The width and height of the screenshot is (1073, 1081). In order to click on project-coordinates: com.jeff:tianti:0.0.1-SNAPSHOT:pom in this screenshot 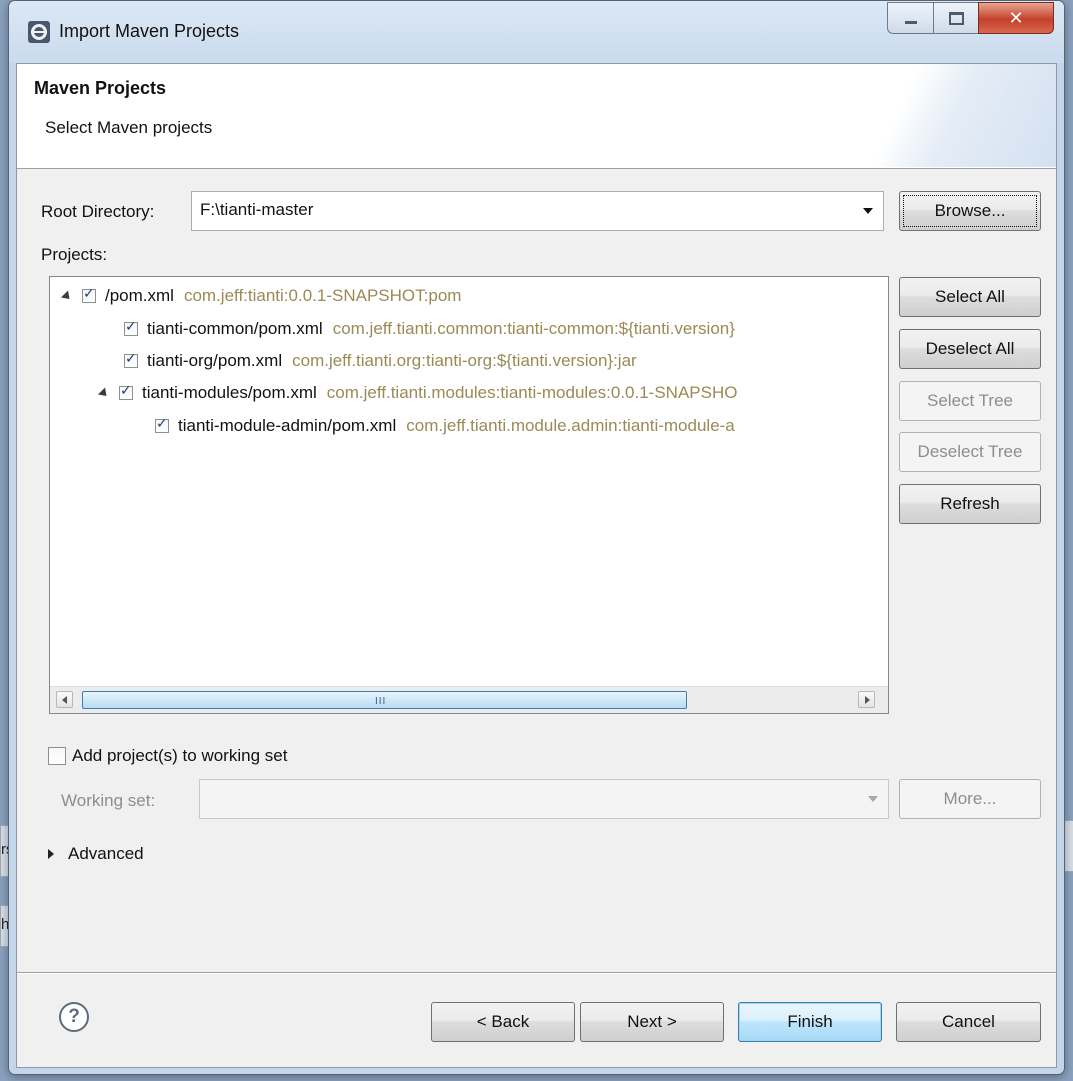, I will do `click(322, 295)`.